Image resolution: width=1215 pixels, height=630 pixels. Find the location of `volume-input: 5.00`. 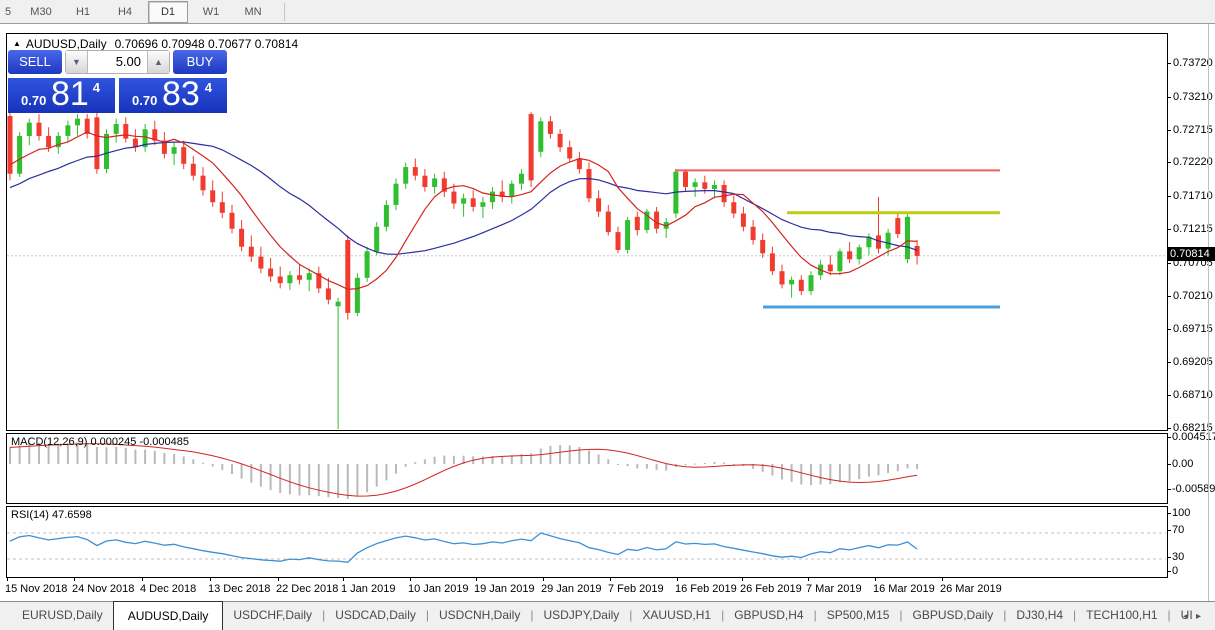

volume-input: 5.00 is located at coordinates (117, 62).